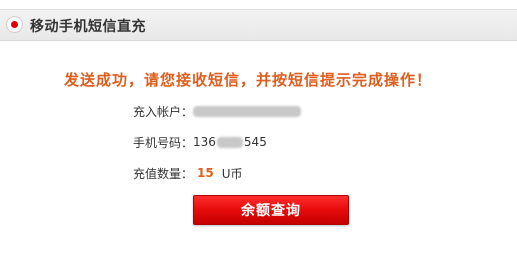 This screenshot has width=517, height=261. I want to click on success-message: 发送成功，请您接收短信，并按短信提示完成操作！, so click(248, 80).